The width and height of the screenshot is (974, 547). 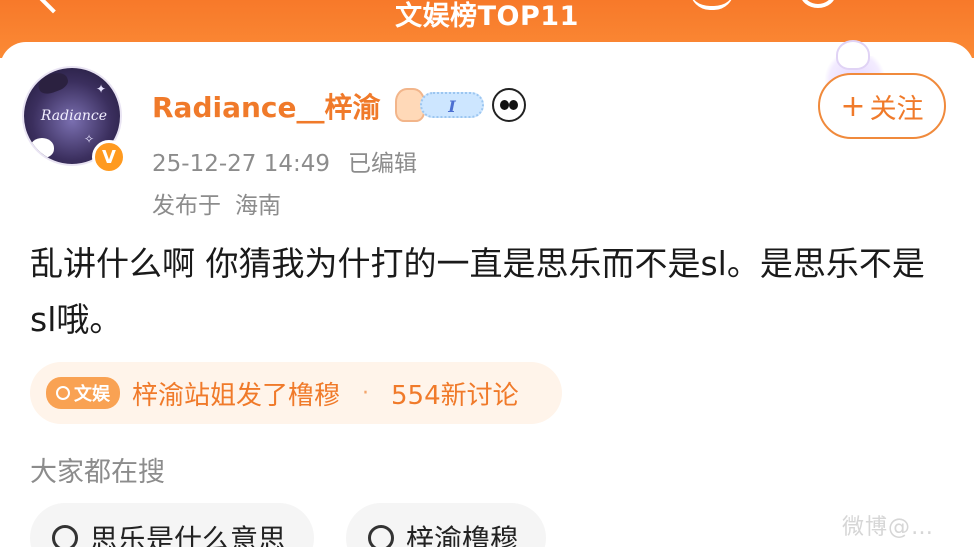 I want to click on plus-icon: +, so click(x=853, y=106).